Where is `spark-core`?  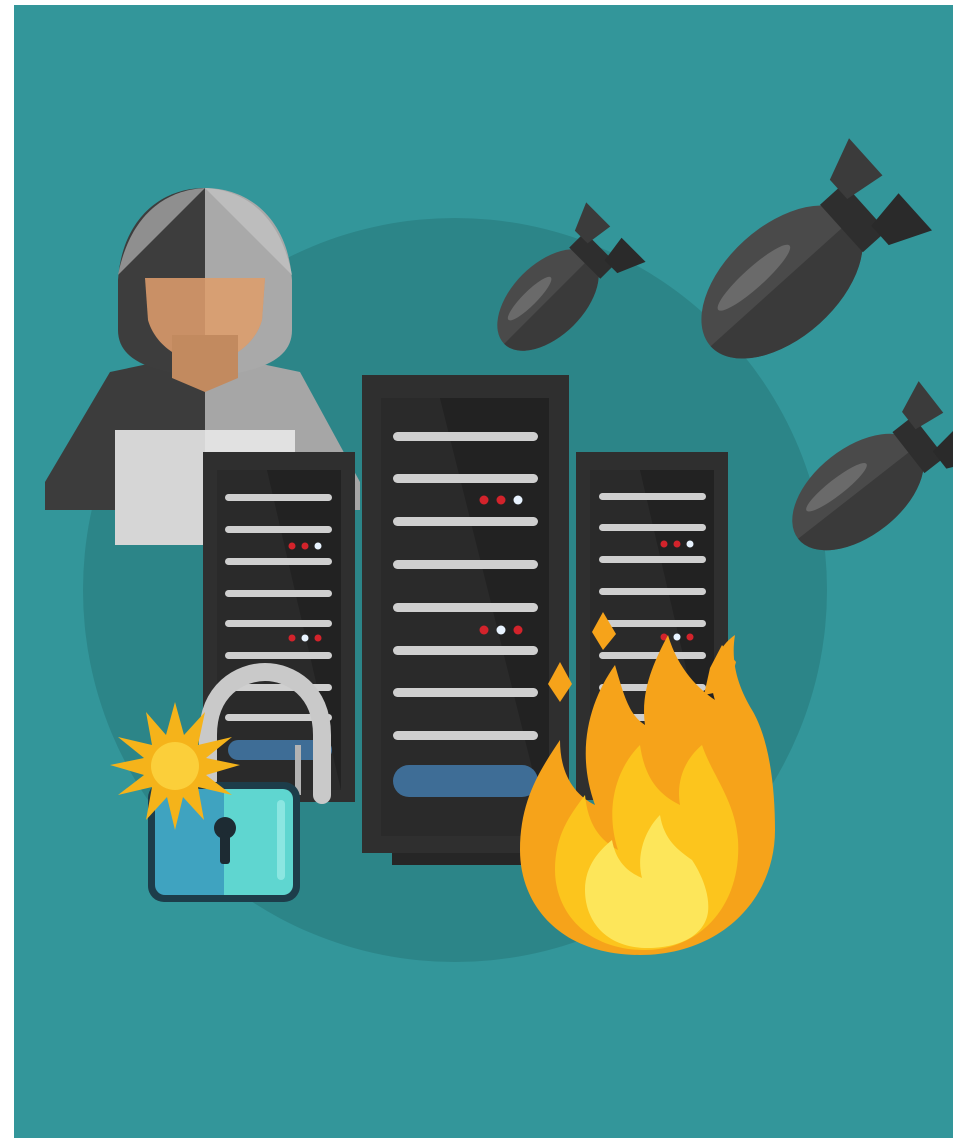
spark-core is located at coordinates (175, 766).